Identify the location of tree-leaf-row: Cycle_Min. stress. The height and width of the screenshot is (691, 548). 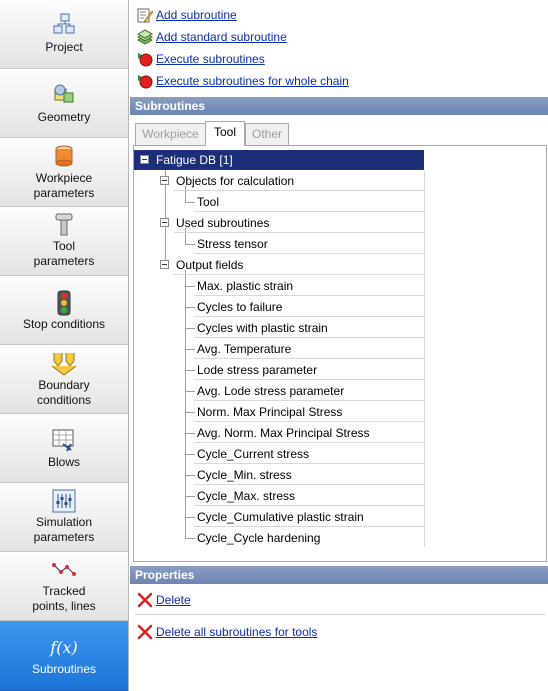
(279, 475).